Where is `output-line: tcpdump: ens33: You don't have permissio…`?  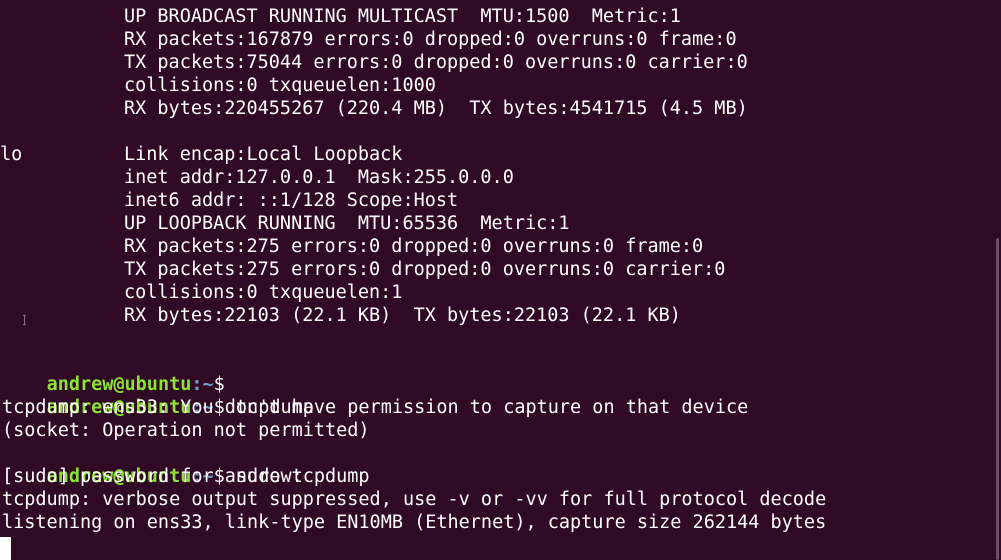 output-line: tcpdump: ens33: You don't have permissio… is located at coordinates (375, 407).